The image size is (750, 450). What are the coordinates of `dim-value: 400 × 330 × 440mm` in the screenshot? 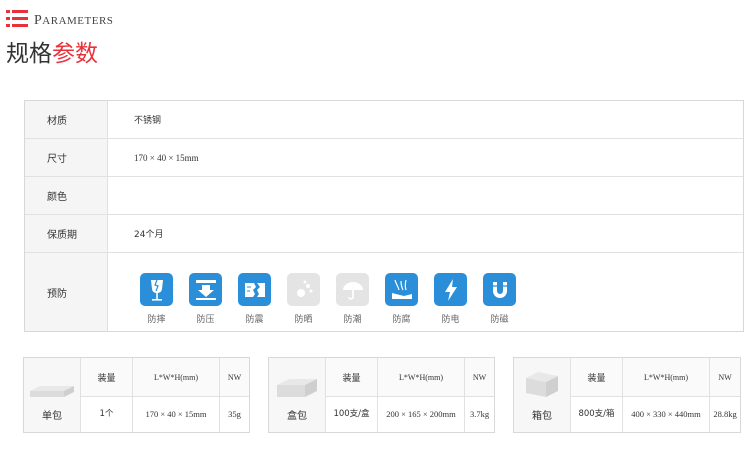 It's located at (666, 414).